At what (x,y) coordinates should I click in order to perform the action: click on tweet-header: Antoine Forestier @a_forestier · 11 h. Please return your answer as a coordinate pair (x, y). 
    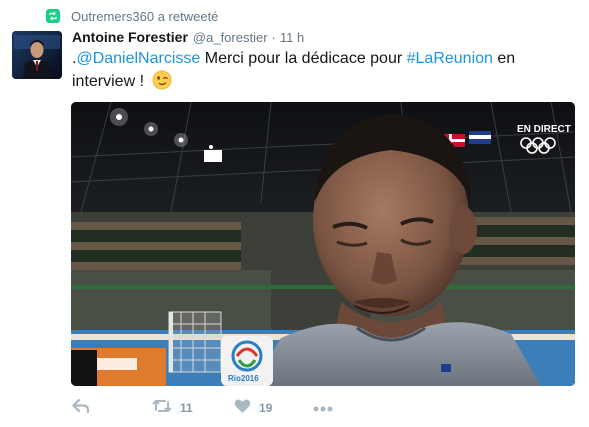
    Looking at the image, I should click on (188, 38).